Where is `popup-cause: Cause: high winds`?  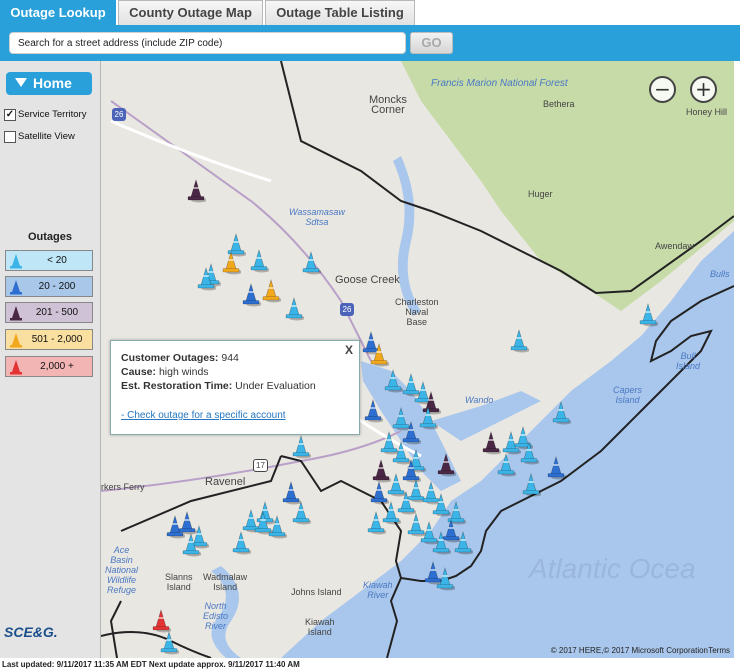 popup-cause: Cause: high winds is located at coordinates (235, 372).